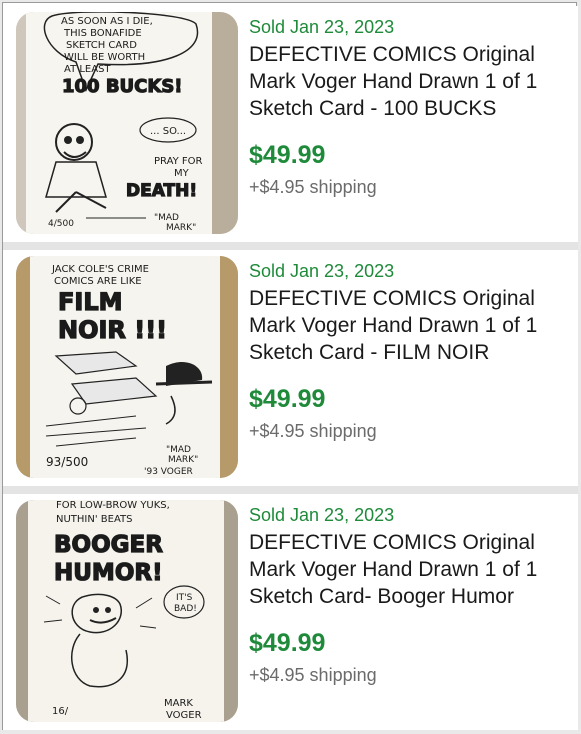 The height and width of the screenshot is (734, 581). What do you see at coordinates (107, 21) in the screenshot?
I see `card-text: AS SOON AS I DIE,` at bounding box center [107, 21].